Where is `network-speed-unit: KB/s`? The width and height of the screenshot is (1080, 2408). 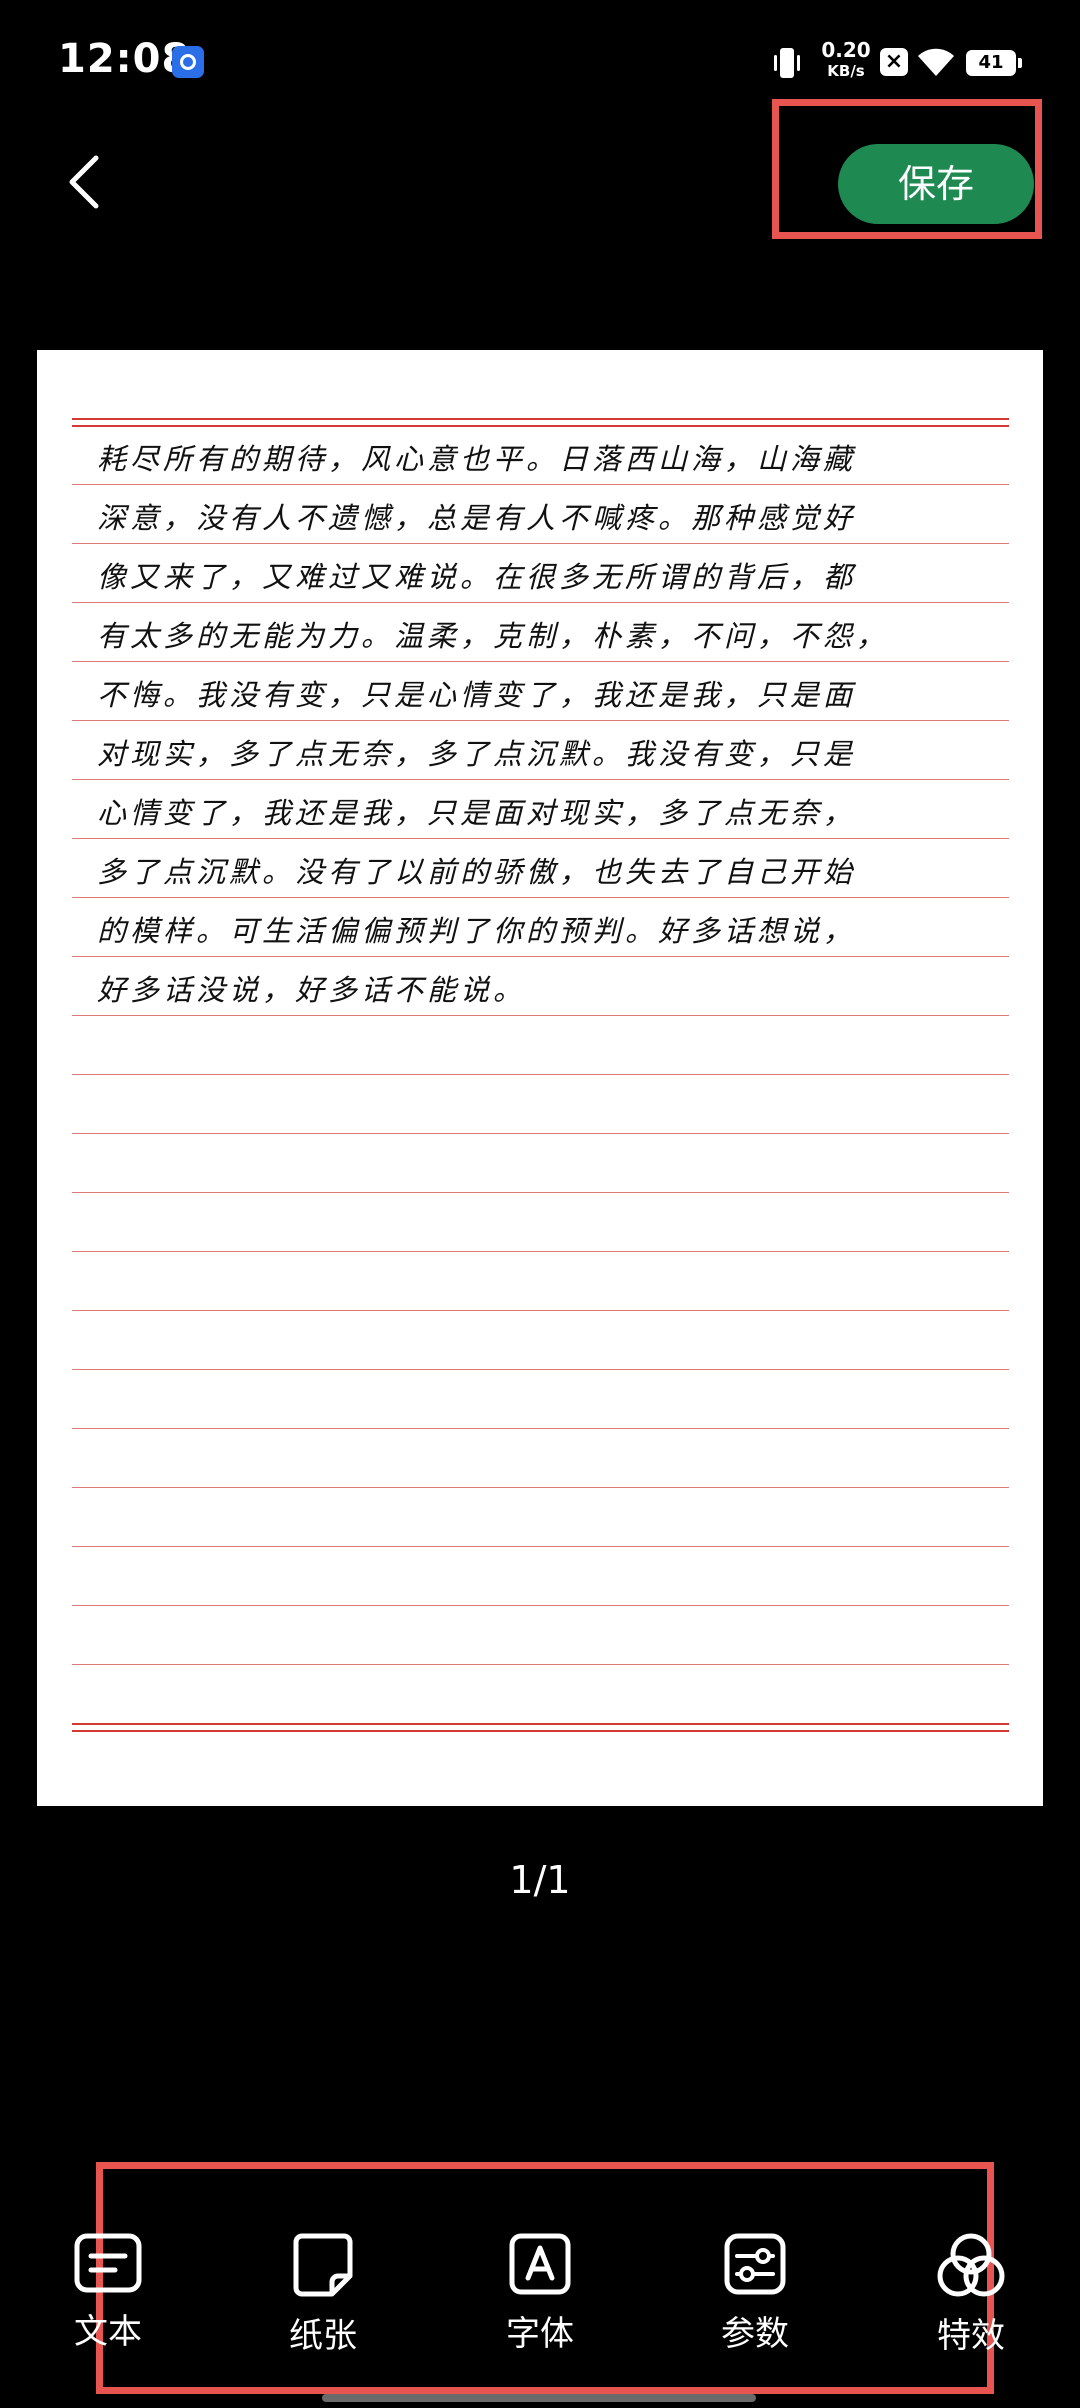 network-speed-unit: KB/s is located at coordinates (846, 71).